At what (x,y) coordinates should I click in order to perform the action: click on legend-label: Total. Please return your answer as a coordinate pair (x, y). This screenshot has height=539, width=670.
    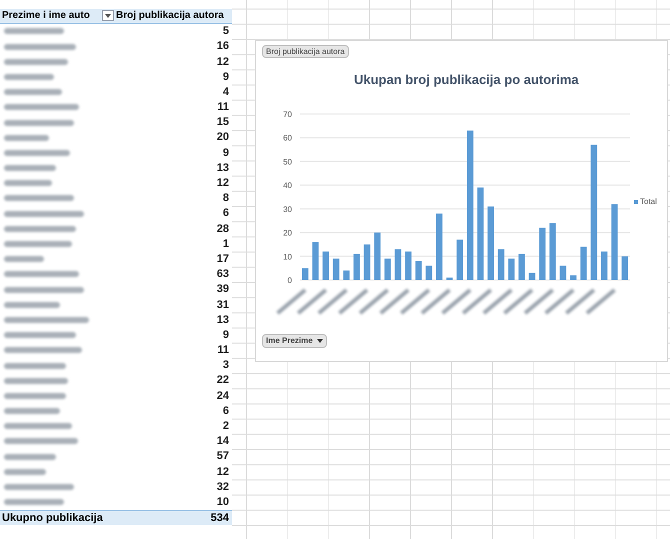
    Looking at the image, I should click on (648, 202).